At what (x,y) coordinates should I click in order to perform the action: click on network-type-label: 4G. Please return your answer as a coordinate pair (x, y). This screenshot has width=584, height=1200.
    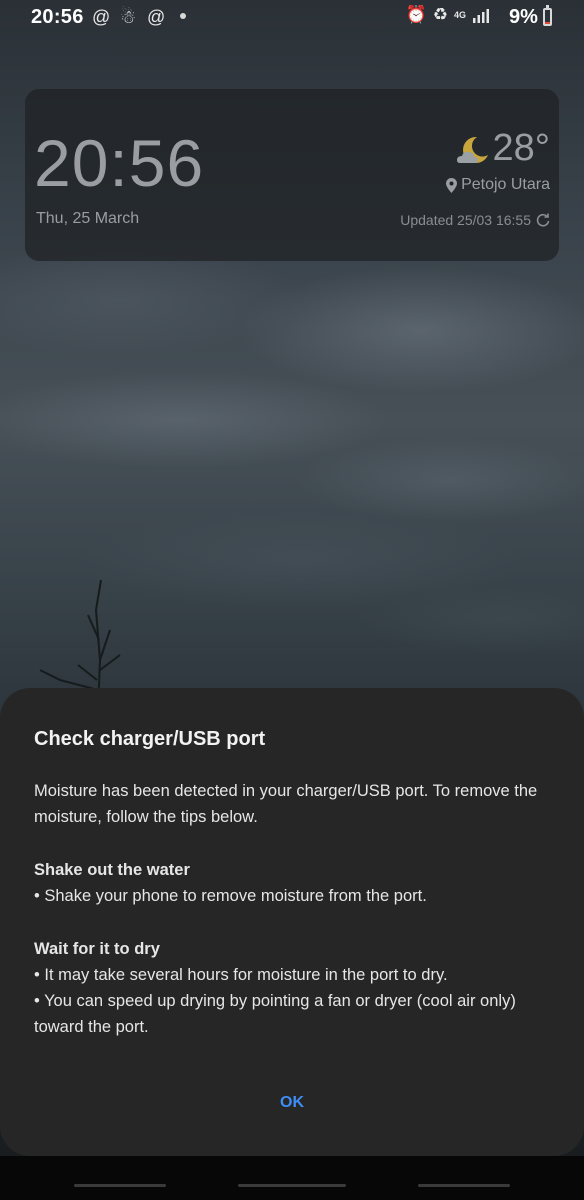
    Looking at the image, I should click on (459, 14).